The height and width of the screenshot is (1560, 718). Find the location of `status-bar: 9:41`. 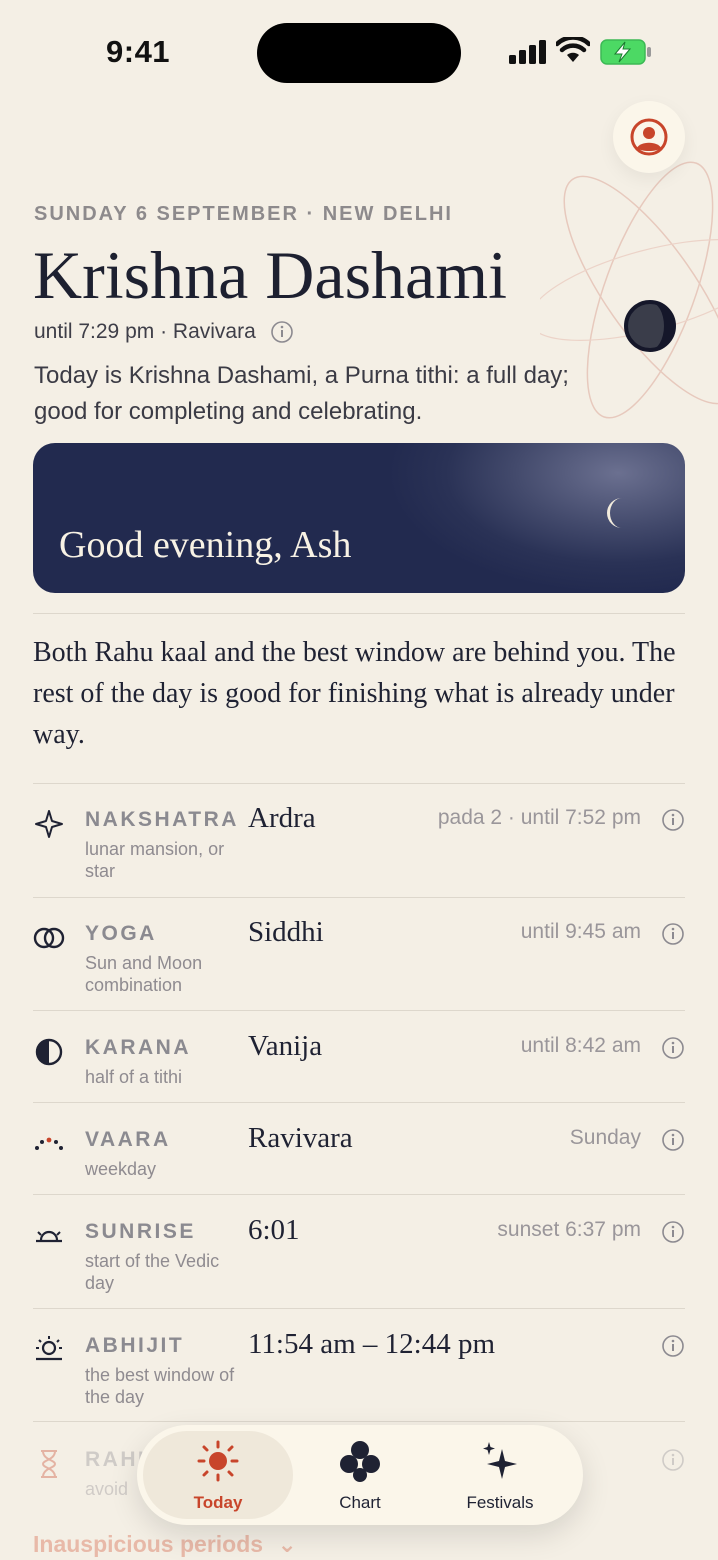

status-bar: 9:41 is located at coordinates (359, 50).